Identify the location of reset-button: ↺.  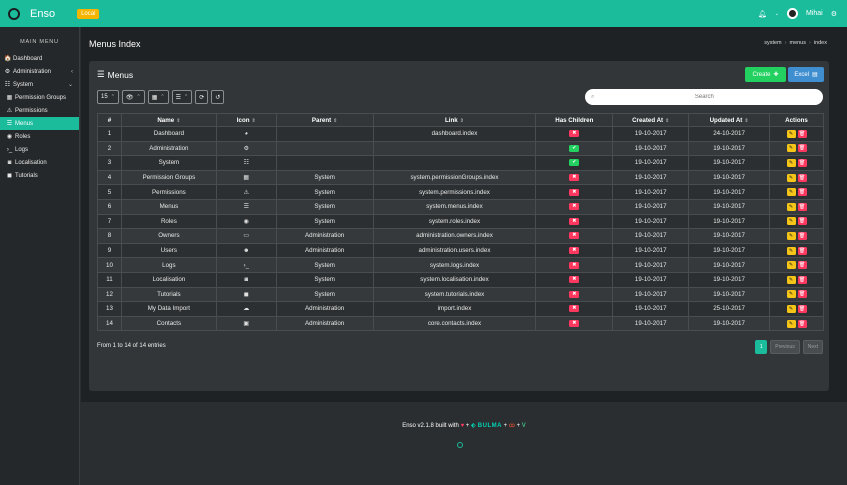
(218, 97).